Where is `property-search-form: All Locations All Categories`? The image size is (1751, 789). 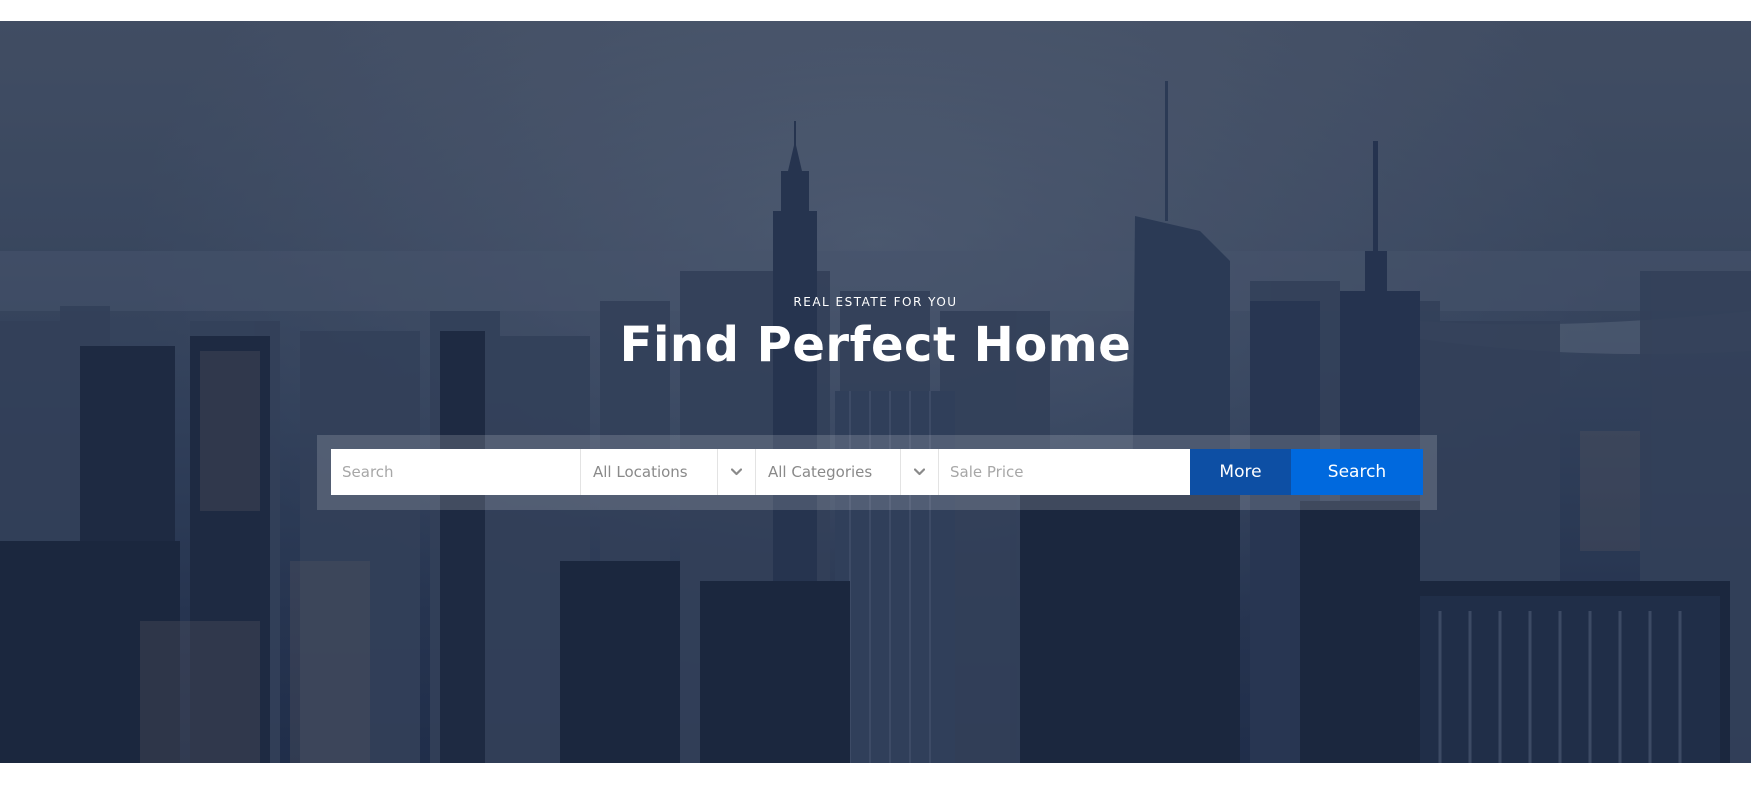
property-search-form: All Locations All Categories is located at coordinates (877, 472).